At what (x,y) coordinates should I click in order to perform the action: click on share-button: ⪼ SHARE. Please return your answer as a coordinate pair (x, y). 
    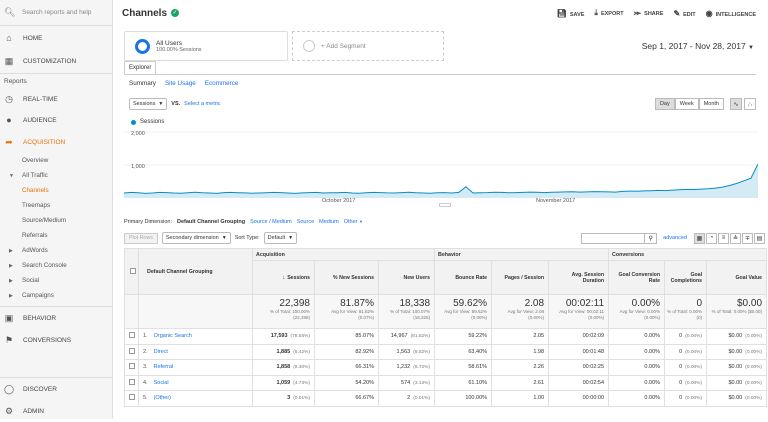
    Looking at the image, I should click on (649, 13).